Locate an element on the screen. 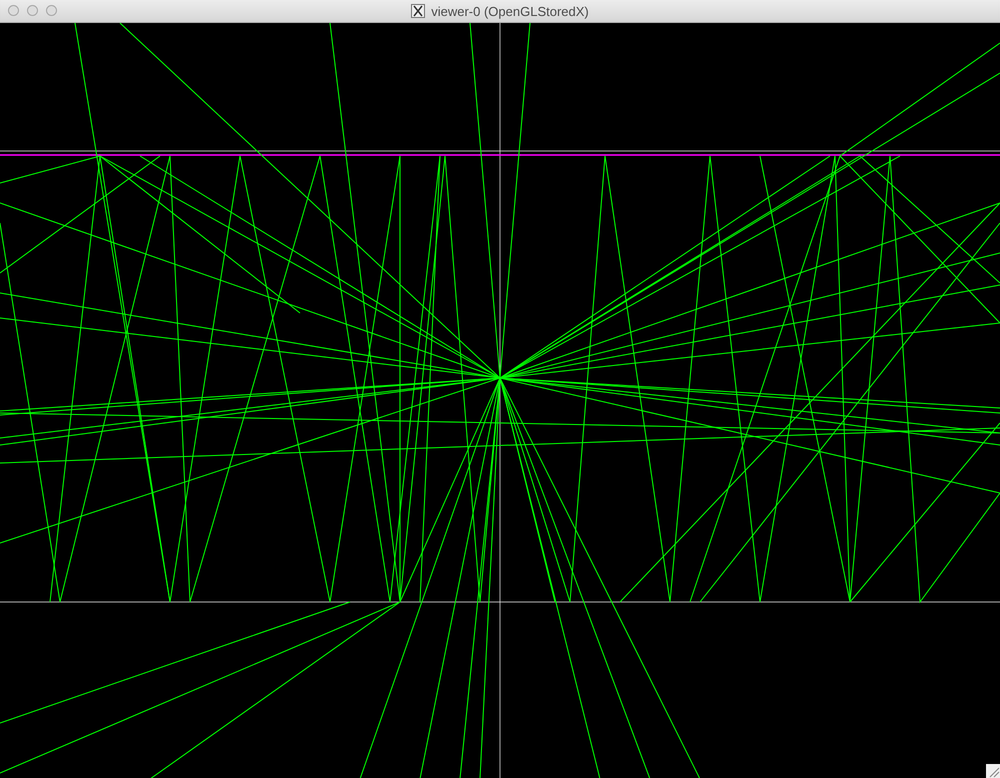 The width and height of the screenshot is (1000, 778). resize-grip-icon is located at coordinates (993, 771).